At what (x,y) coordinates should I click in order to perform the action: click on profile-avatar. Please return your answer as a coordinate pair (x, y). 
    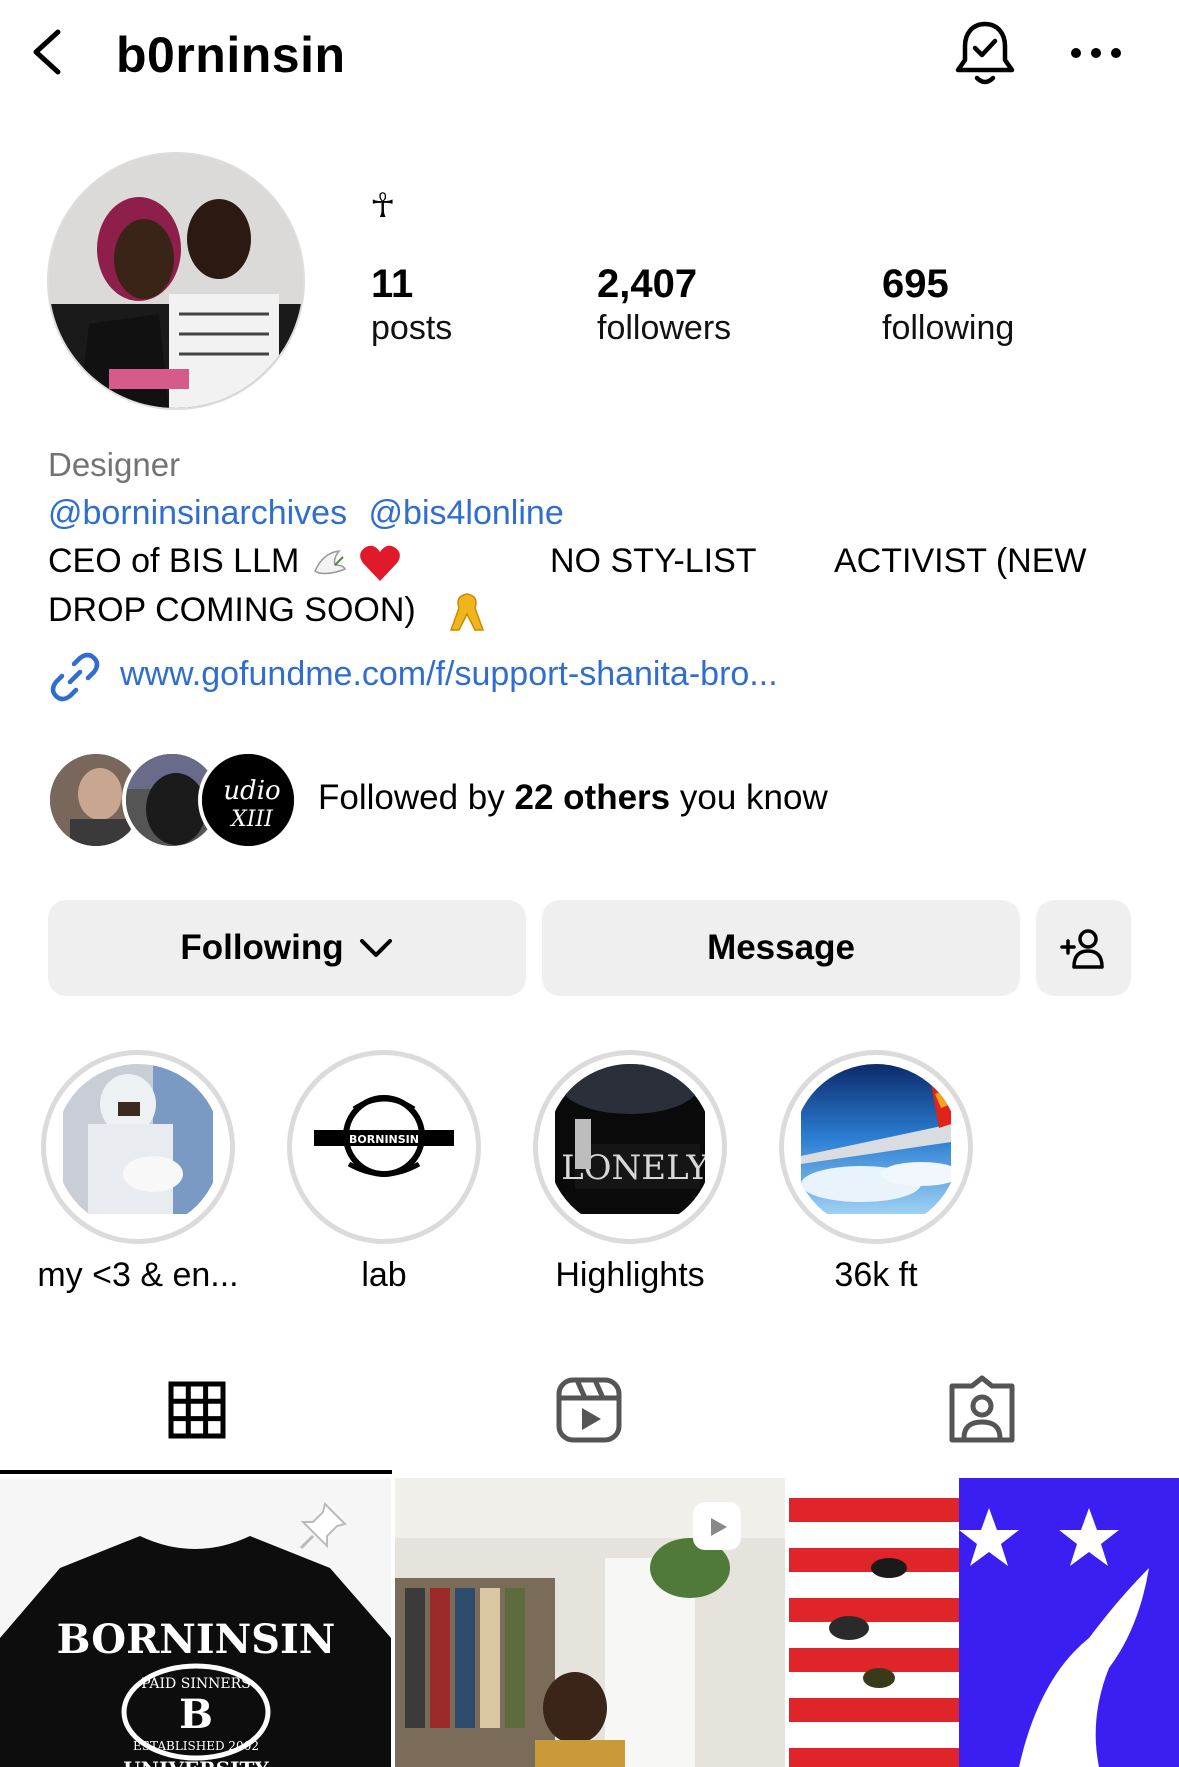
    Looking at the image, I should click on (176, 281).